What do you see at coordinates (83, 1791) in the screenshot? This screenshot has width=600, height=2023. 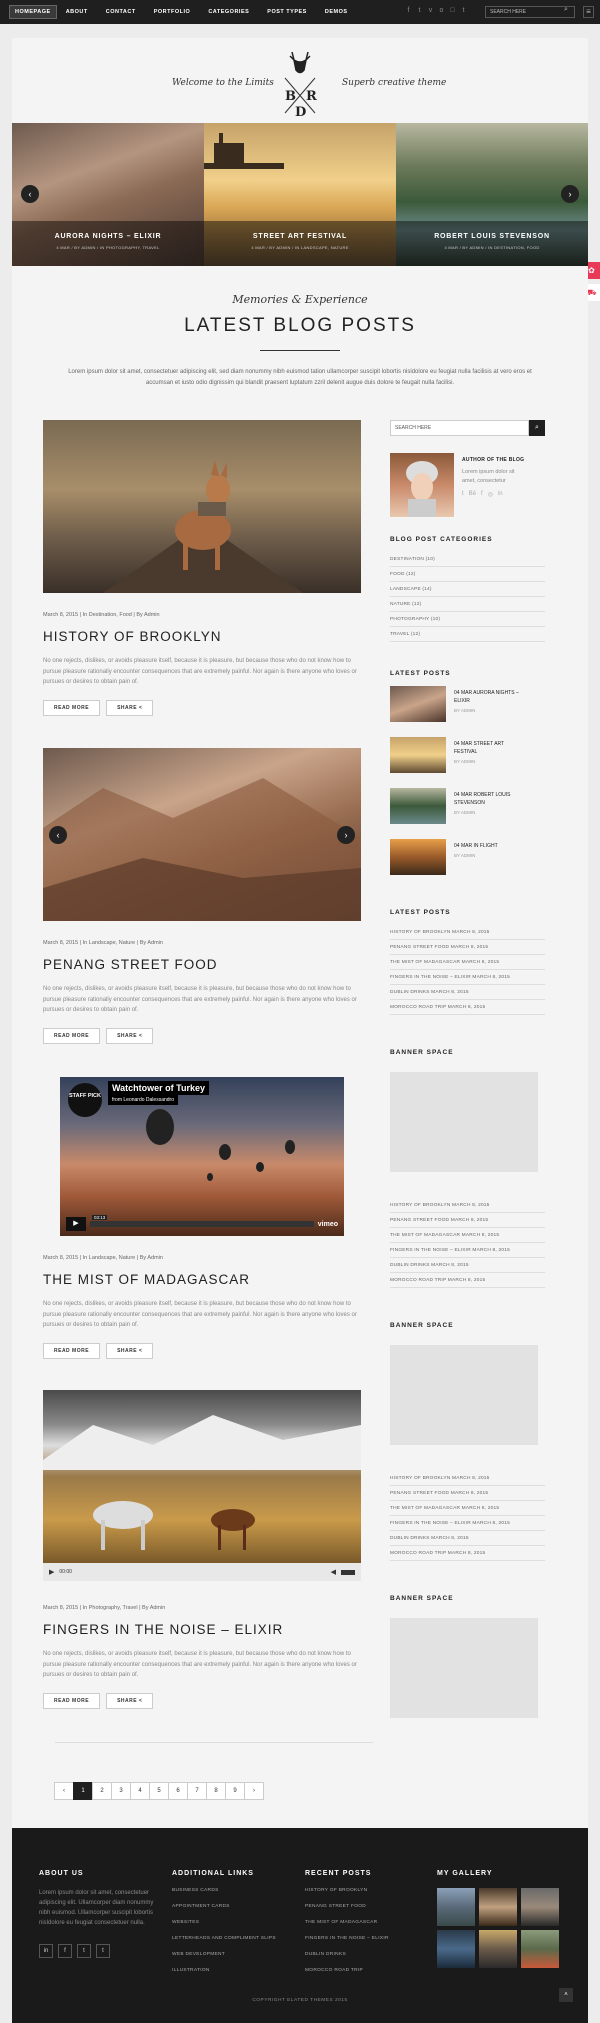 I see `page-1: 1` at bounding box center [83, 1791].